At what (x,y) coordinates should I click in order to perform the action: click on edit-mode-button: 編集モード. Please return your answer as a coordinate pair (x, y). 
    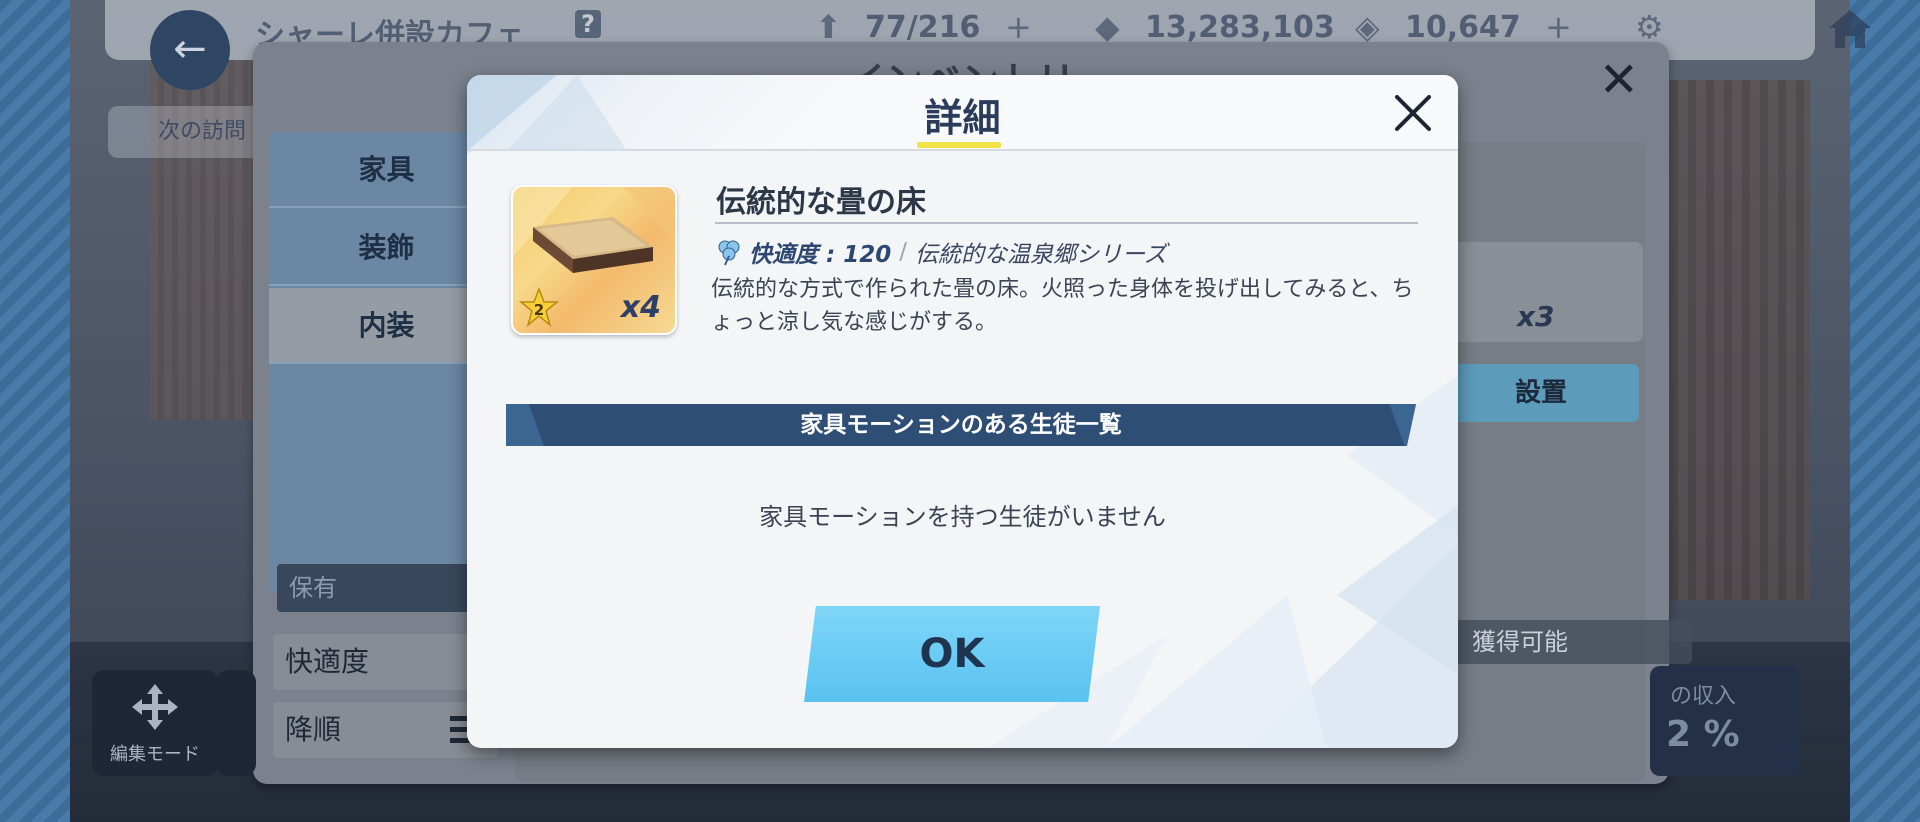
    Looking at the image, I should click on (155, 723).